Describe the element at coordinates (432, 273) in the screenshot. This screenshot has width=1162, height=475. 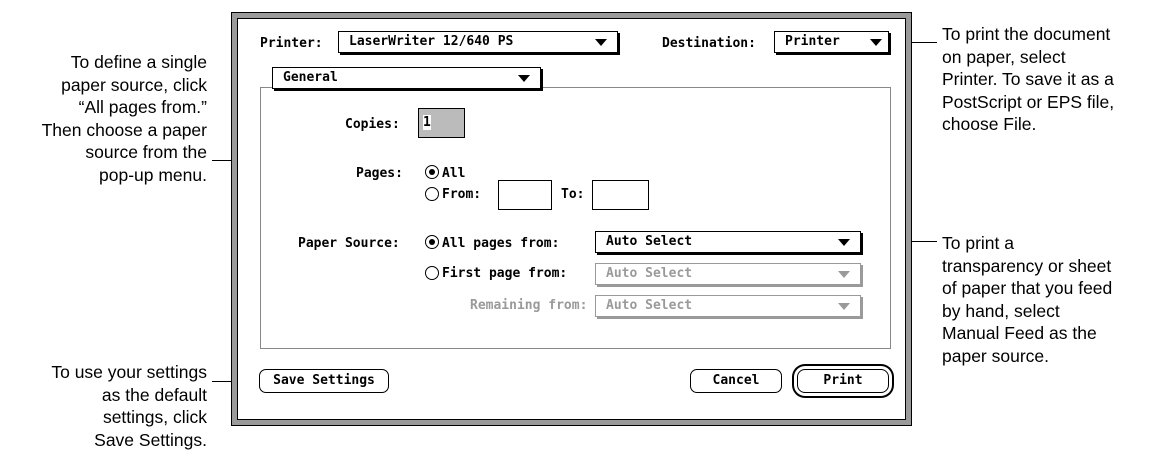
I see `first-page-radio` at that location.